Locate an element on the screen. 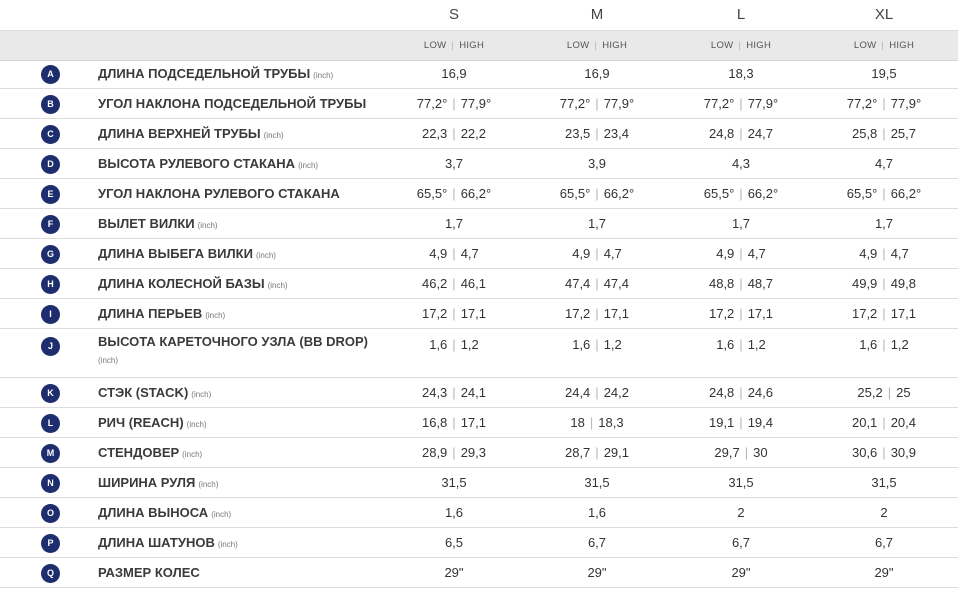 The image size is (960, 595). value-cell-l: 17,2 | 17,1 is located at coordinates (741, 313).